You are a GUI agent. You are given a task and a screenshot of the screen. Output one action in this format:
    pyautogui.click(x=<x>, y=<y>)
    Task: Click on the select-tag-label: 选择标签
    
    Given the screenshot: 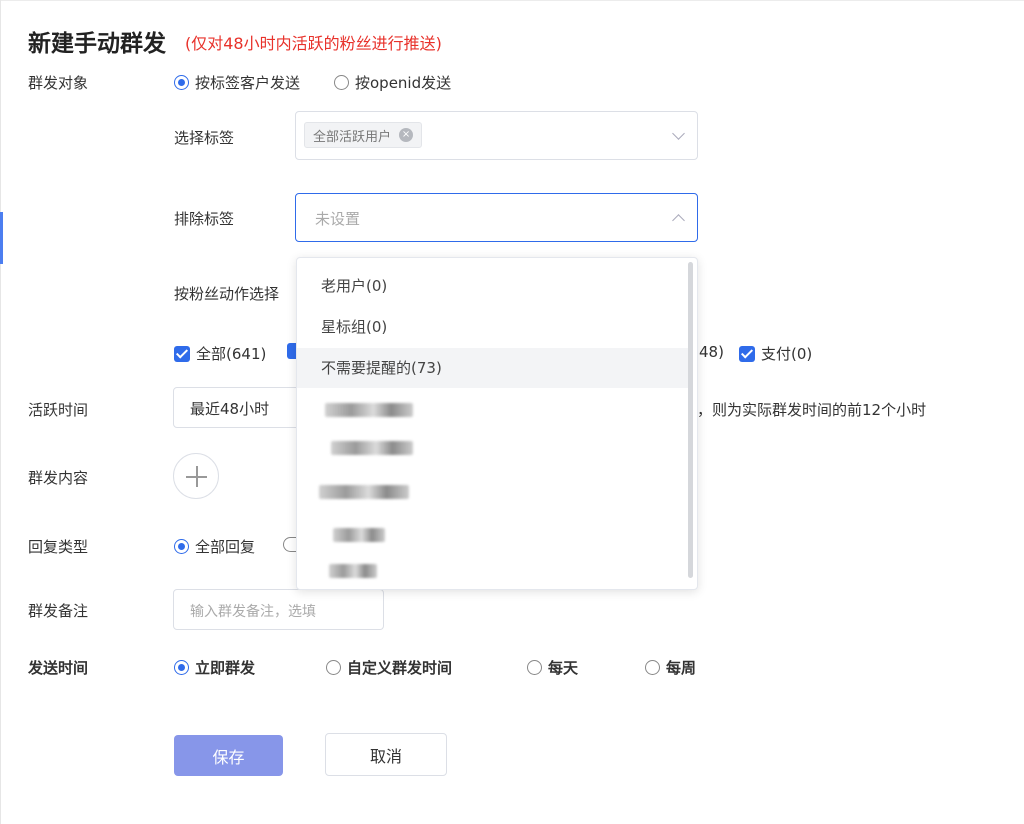 What is the action you would take?
    pyautogui.click(x=204, y=138)
    